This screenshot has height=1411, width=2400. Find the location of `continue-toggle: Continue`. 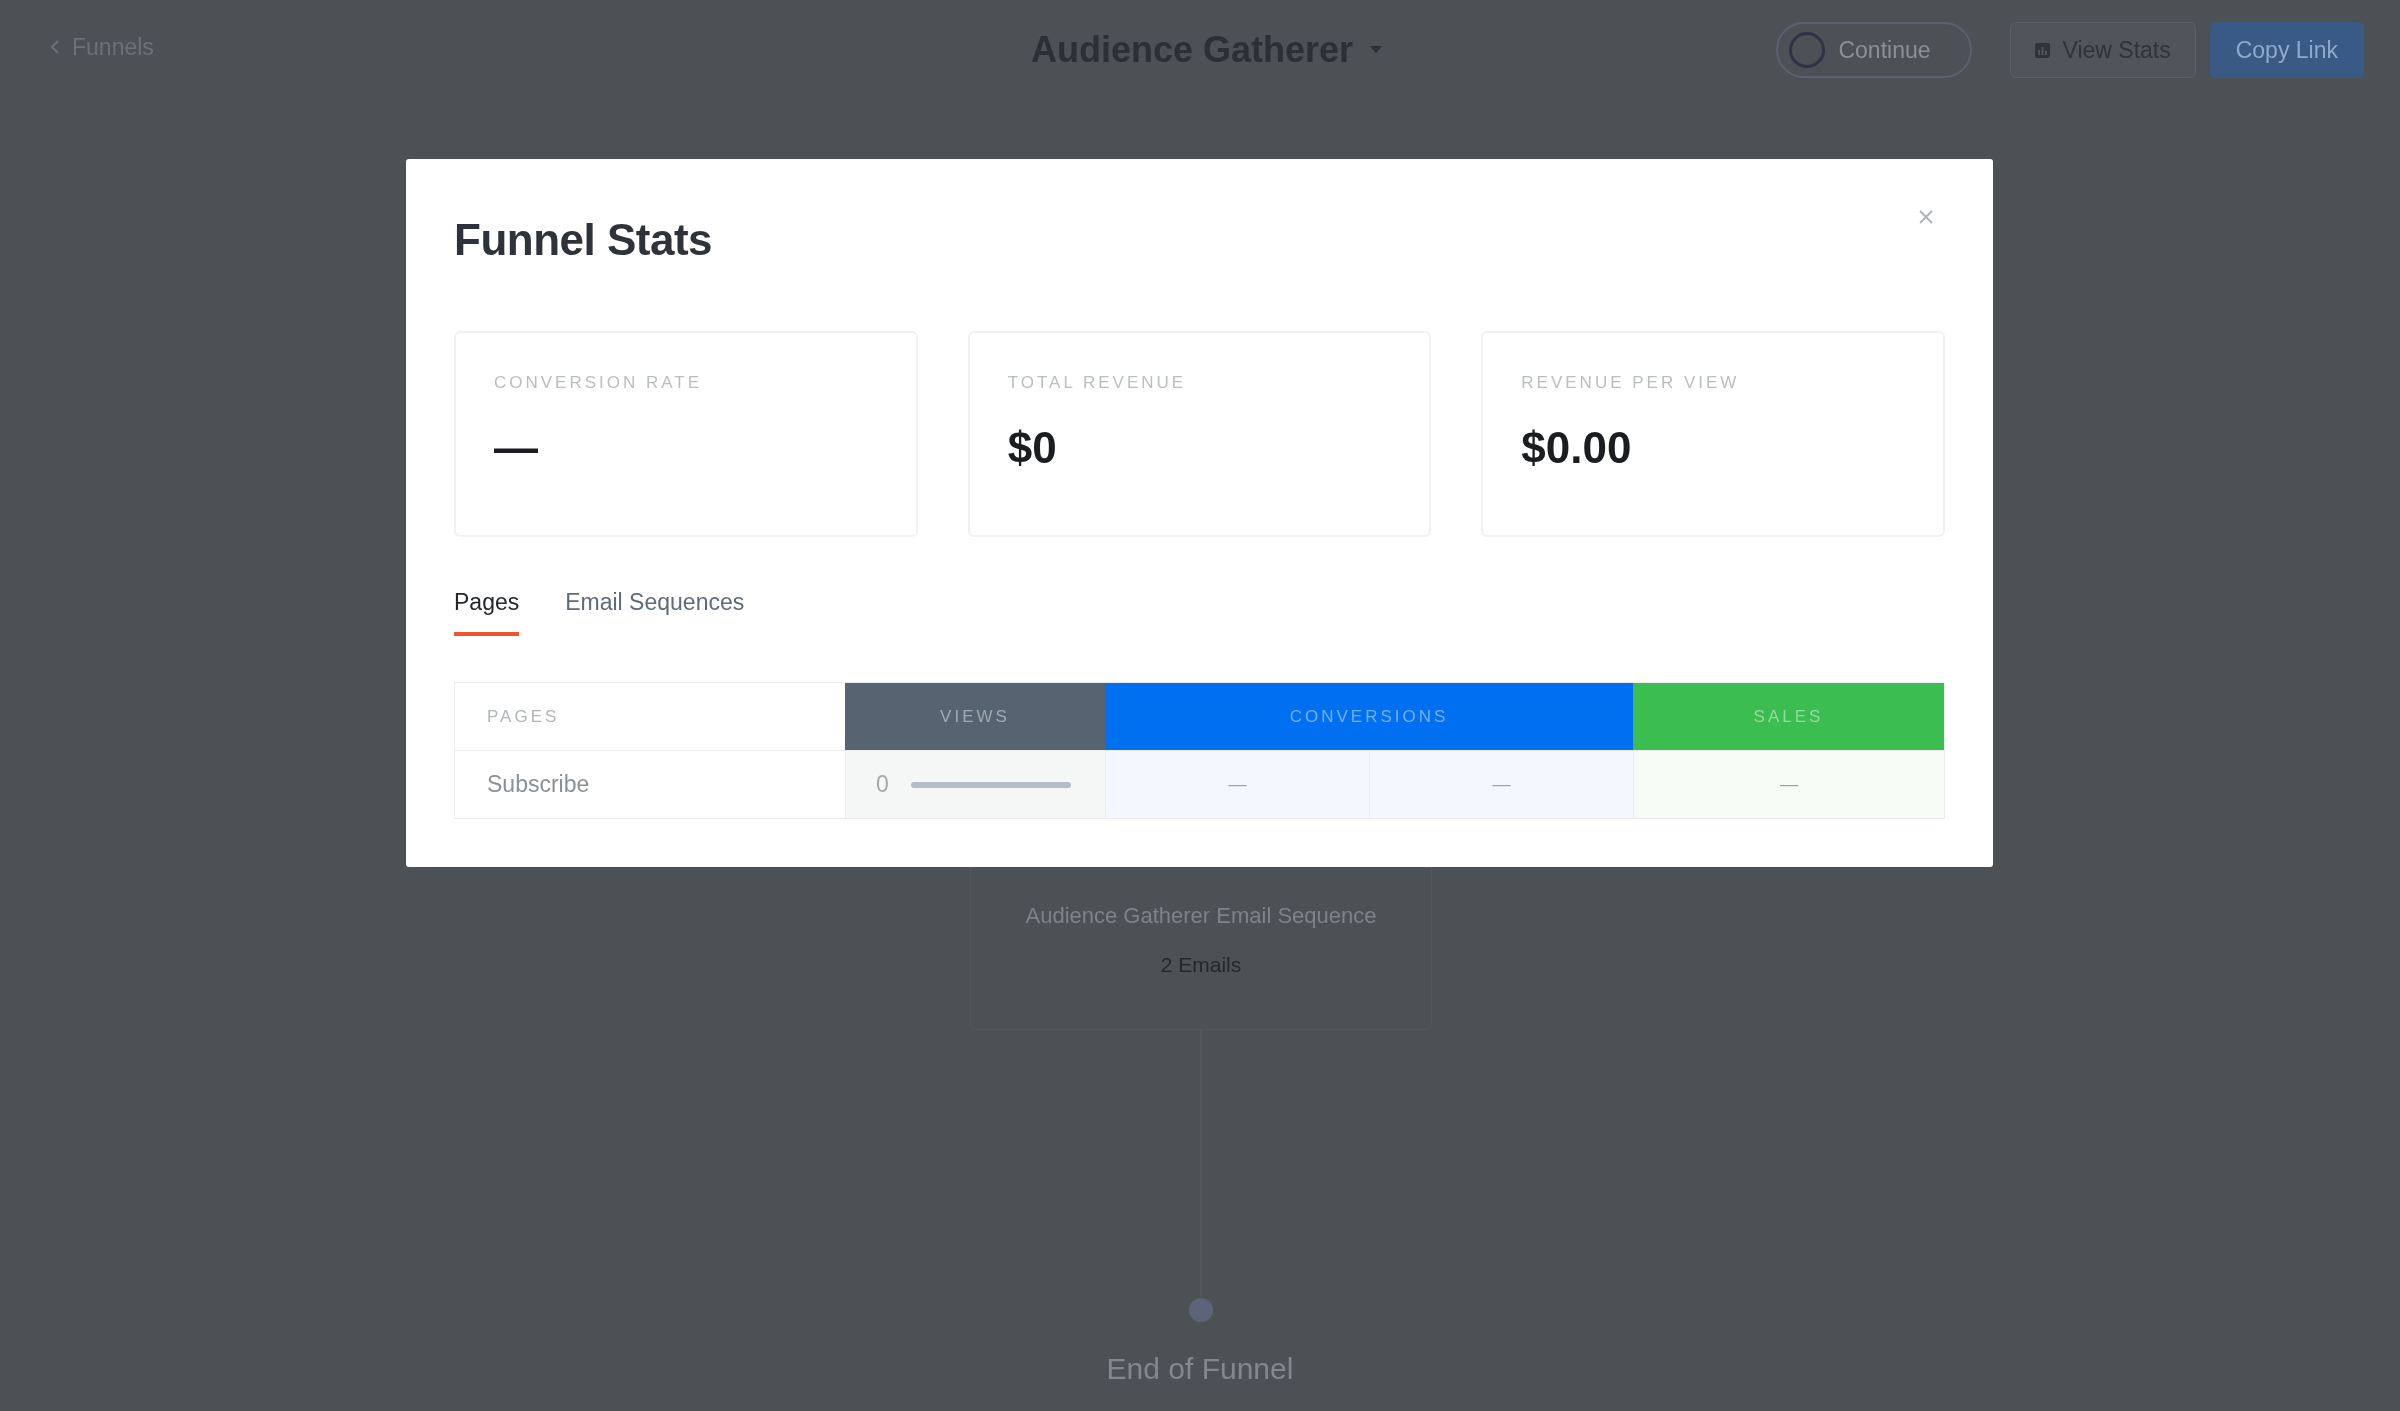

continue-toggle: Continue is located at coordinates (1874, 50).